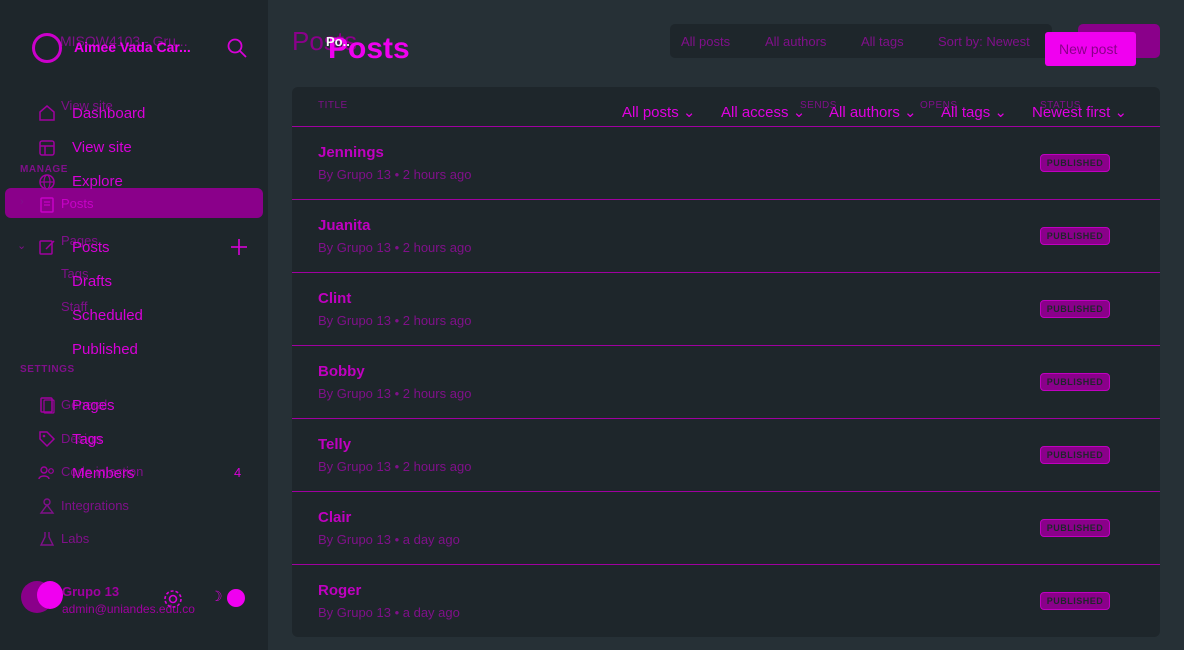  What do you see at coordinates (47, 148) in the screenshot?
I see `layout-icon` at bounding box center [47, 148].